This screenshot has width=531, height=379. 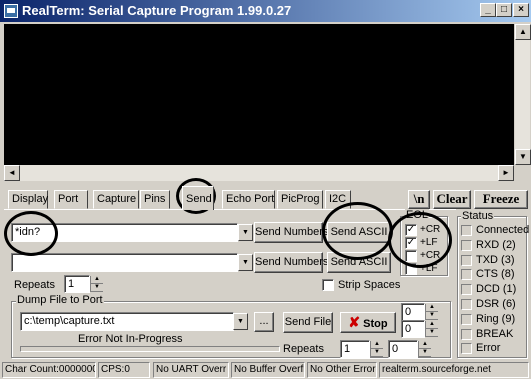 What do you see at coordinates (230, 209) in the screenshot?
I see `tab-divider` at bounding box center [230, 209].